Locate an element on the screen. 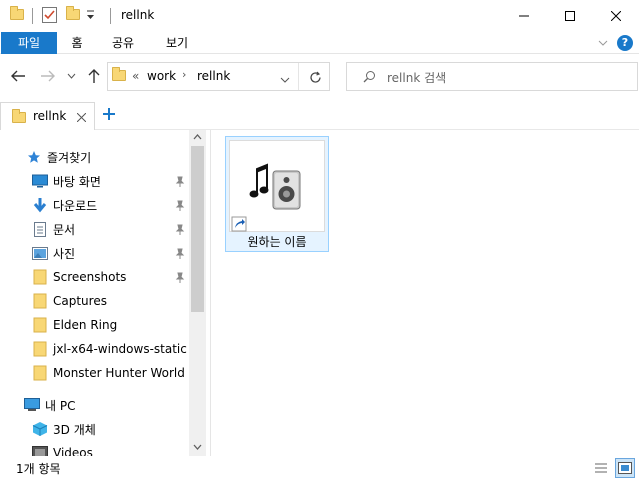 This screenshot has width=639, height=480. tab-bar: rellnk is located at coordinates (319, 114).